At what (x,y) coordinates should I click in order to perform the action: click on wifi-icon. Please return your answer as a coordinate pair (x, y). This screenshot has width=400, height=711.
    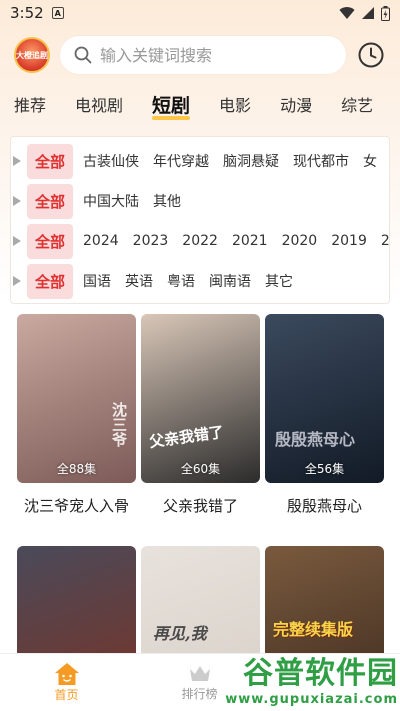
    Looking at the image, I should click on (347, 13).